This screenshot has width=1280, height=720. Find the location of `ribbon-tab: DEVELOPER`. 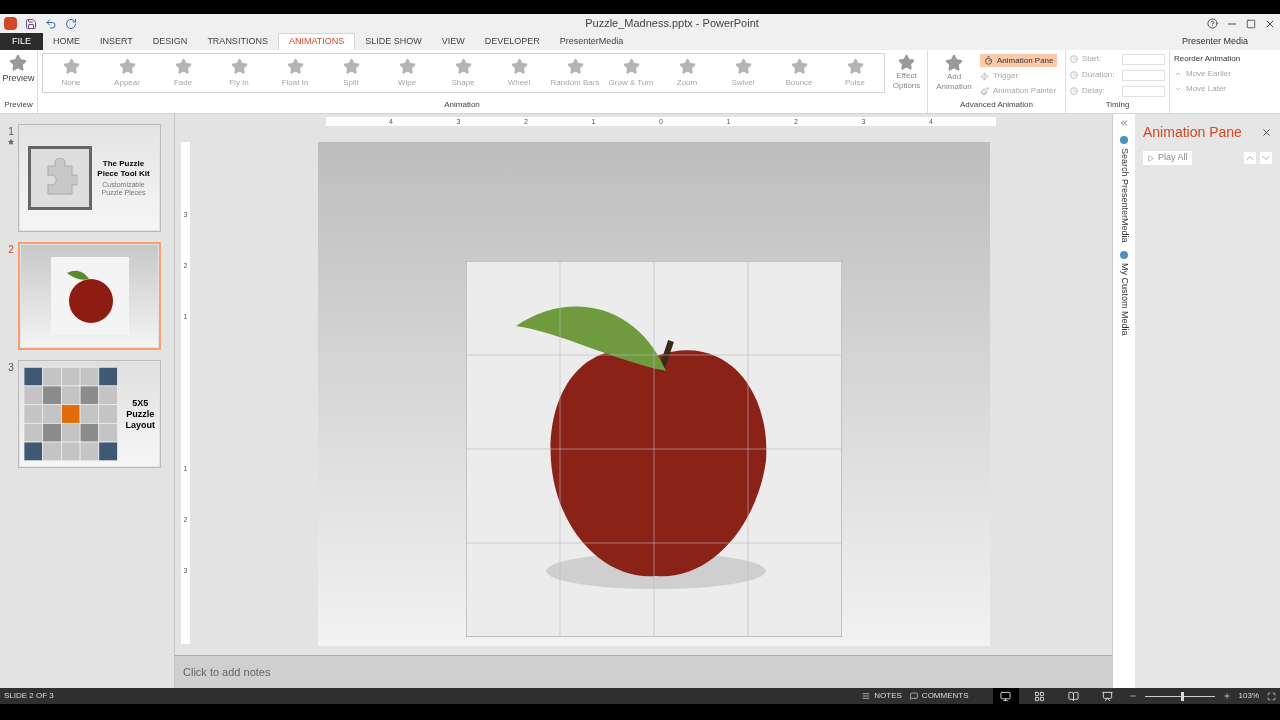

ribbon-tab: DEVELOPER is located at coordinates (512, 41).